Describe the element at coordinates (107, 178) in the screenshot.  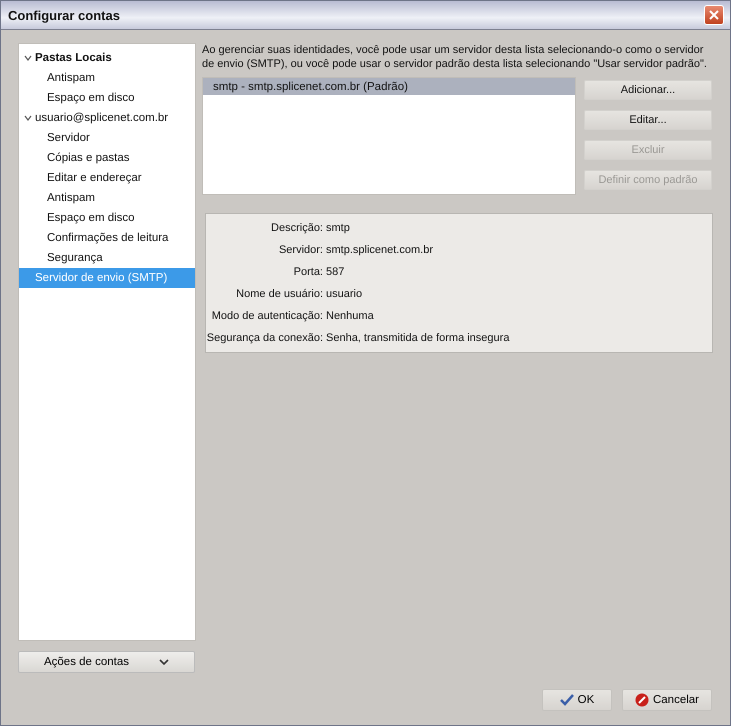
I see `tree-item: Editar e endereçar` at that location.